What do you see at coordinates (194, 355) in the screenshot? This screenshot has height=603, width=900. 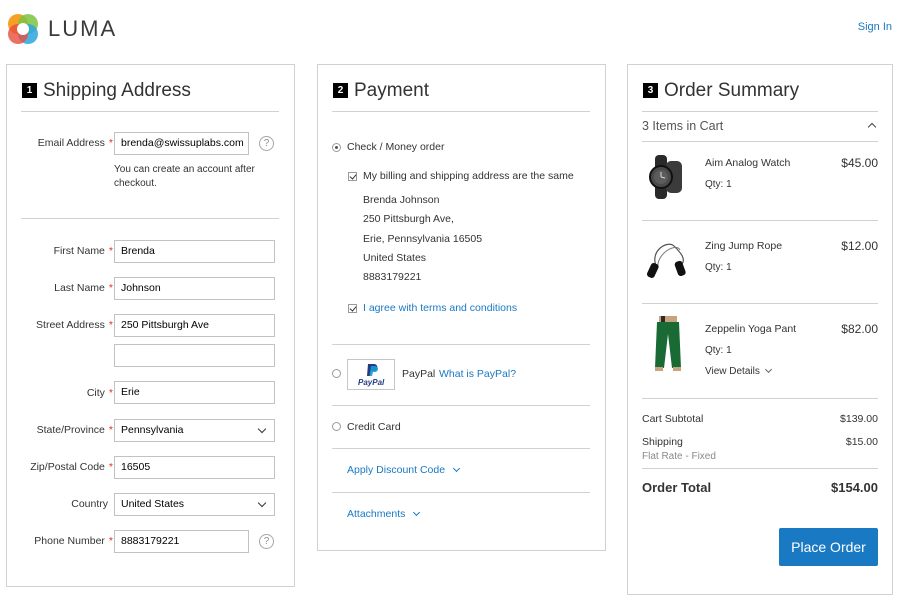 I see `street-address-line2-field` at bounding box center [194, 355].